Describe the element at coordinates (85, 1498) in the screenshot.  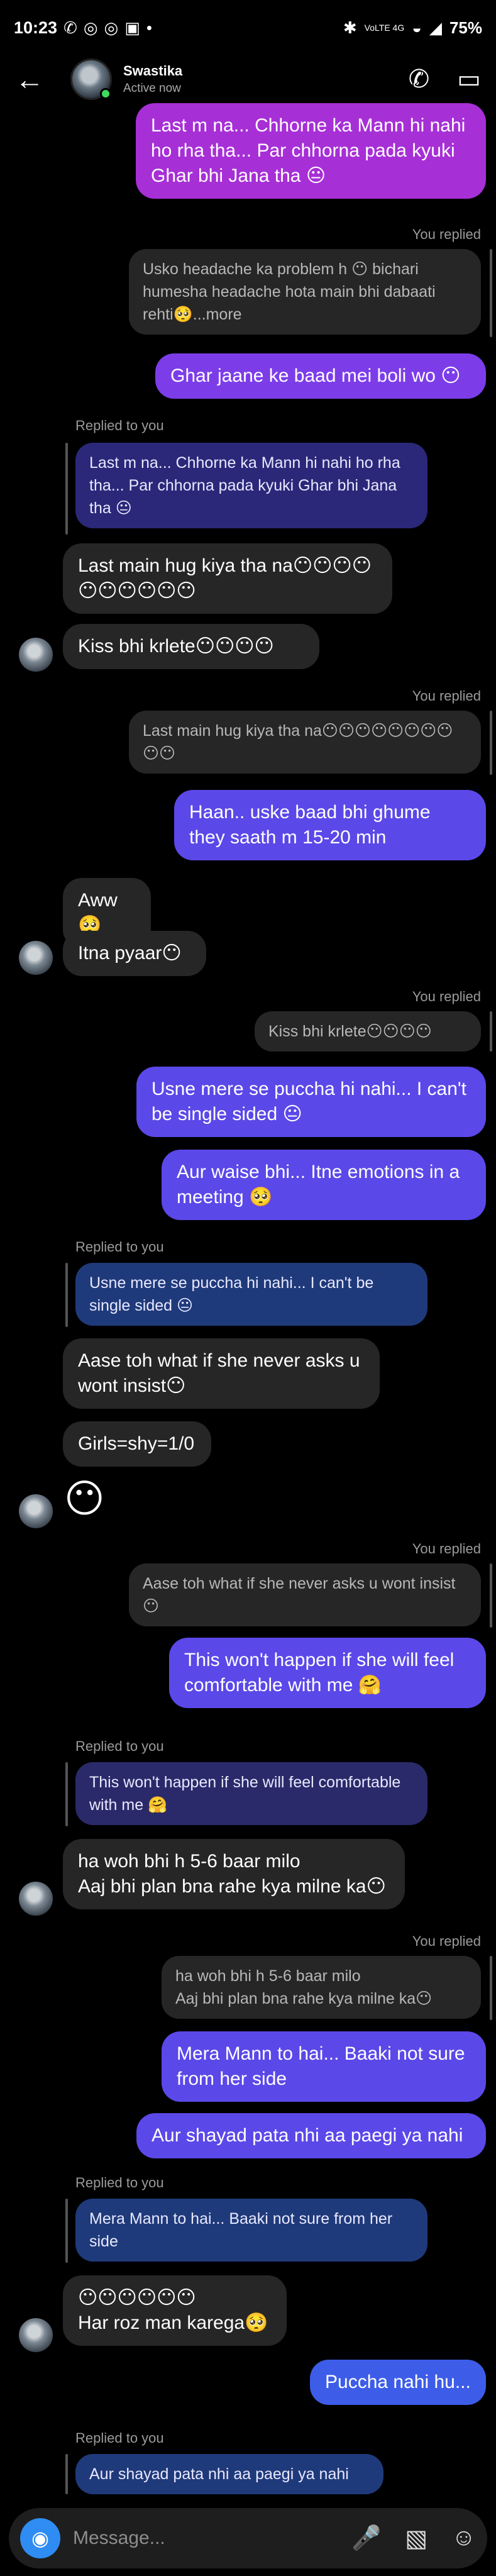
I see `emoji-message: 😶` at that location.